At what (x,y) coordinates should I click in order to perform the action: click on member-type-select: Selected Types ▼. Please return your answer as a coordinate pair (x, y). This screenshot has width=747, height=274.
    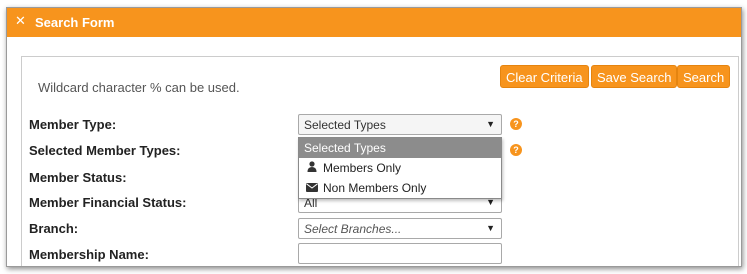
    Looking at the image, I should click on (400, 124).